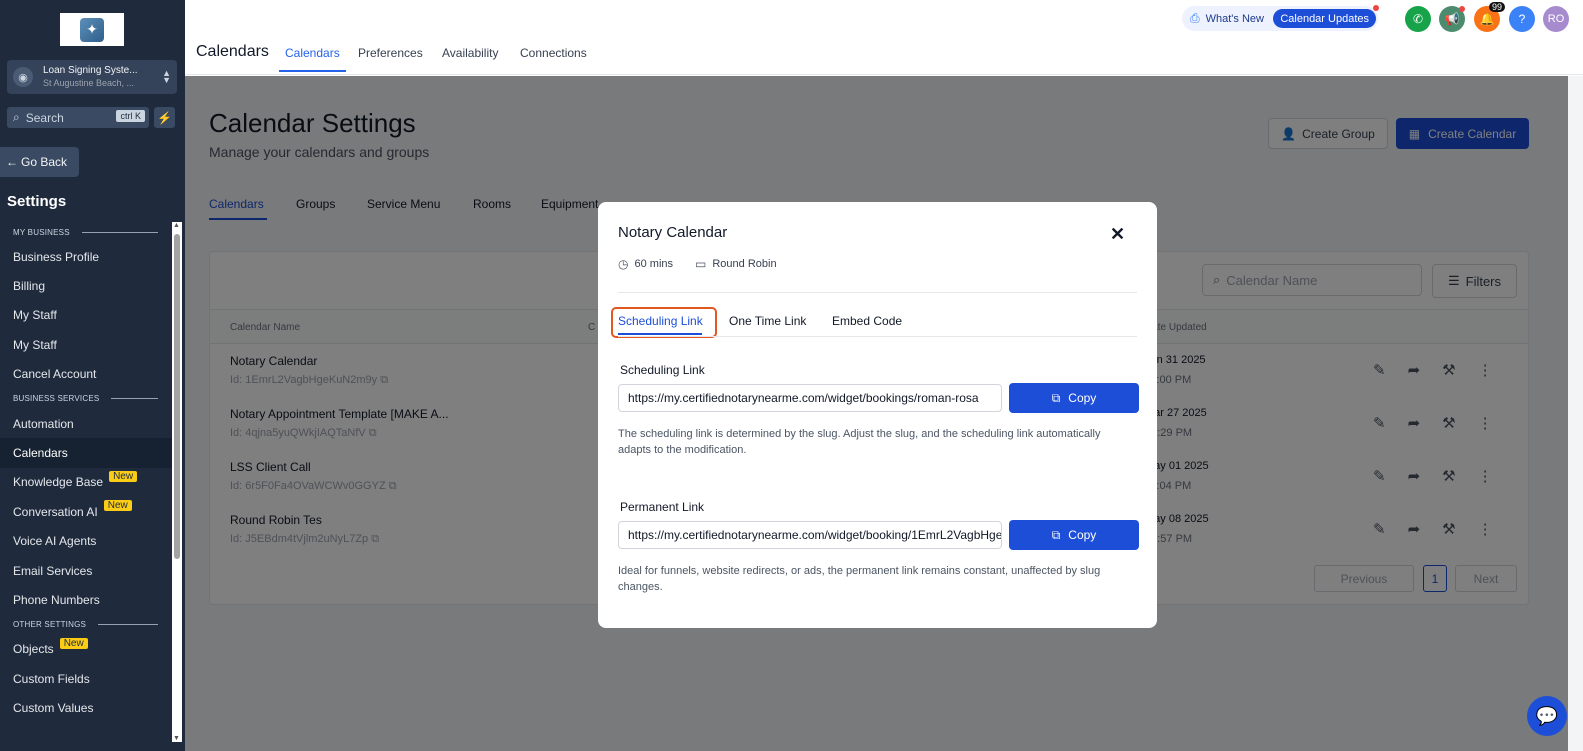 Image resolution: width=1583 pixels, height=751 pixels. Describe the element at coordinates (86, 649) in the screenshot. I see `sidebar-item-objects: Objects New` at that location.